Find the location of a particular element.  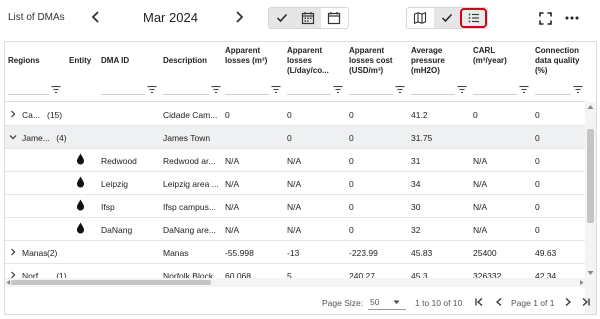

cell-connection-data-quality: 0 is located at coordinates (537, 230).